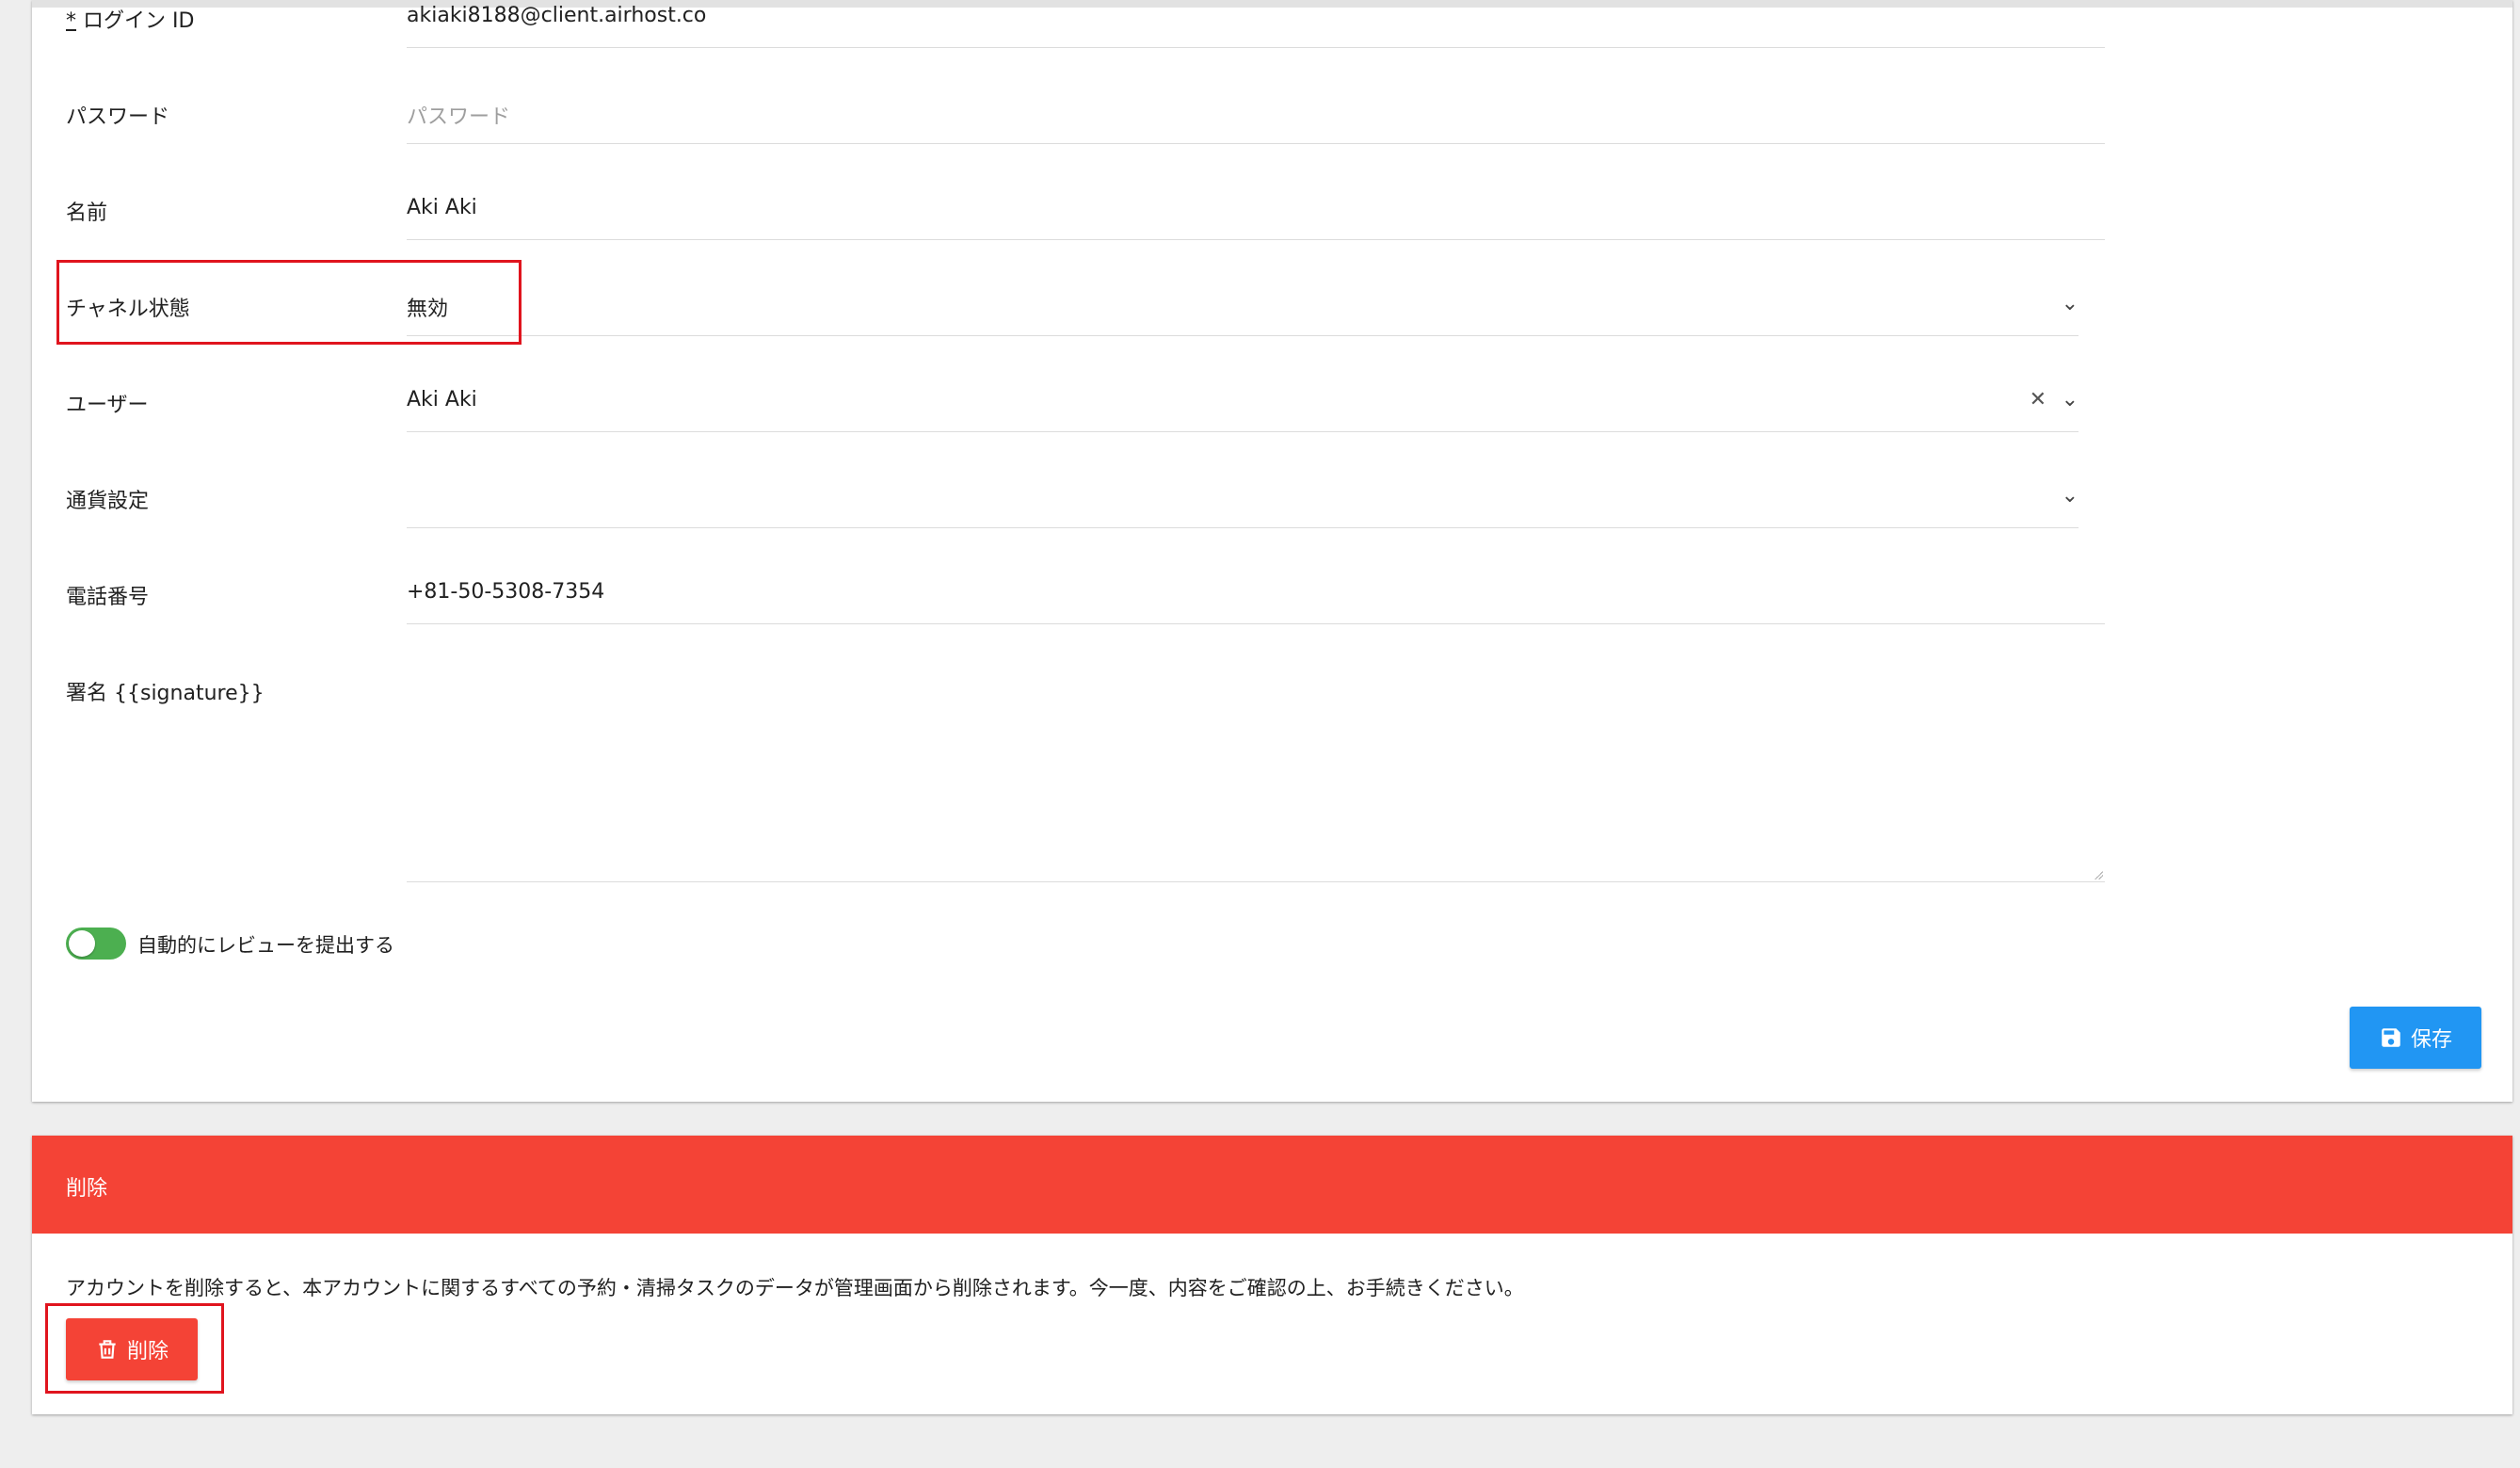 This screenshot has height=1468, width=2520. I want to click on login-id-value: akiaki8188@client.airhost.co, so click(557, 15).